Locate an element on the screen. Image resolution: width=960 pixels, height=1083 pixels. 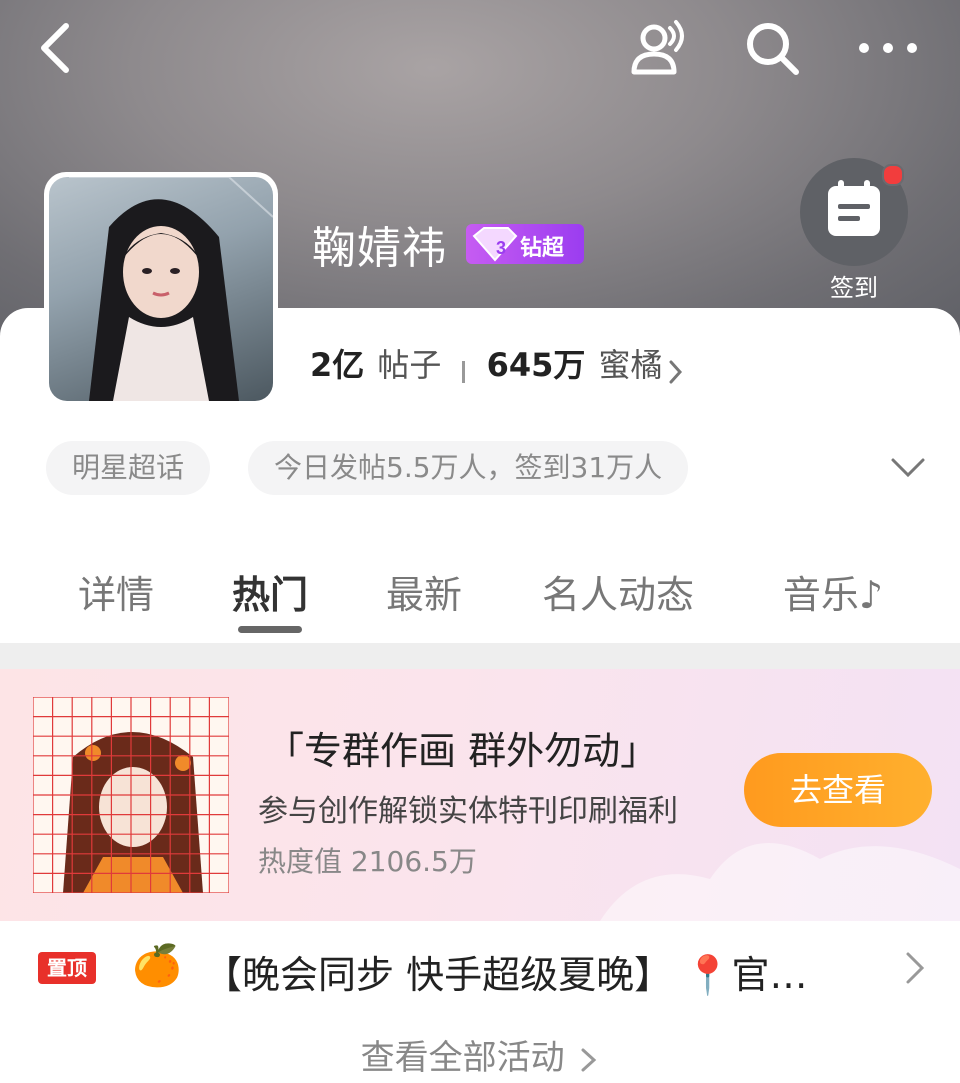
view-button: 去查看 is located at coordinates (838, 790).